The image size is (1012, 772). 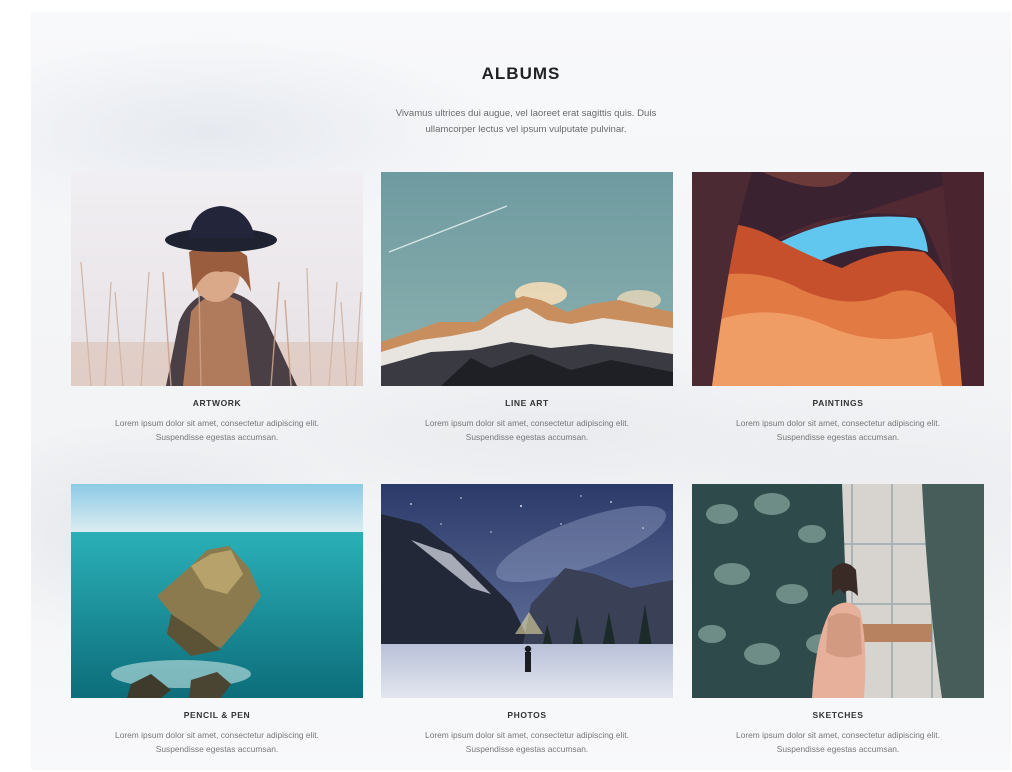 I want to click on album-title: PENCIL & PEN, so click(x=217, y=715).